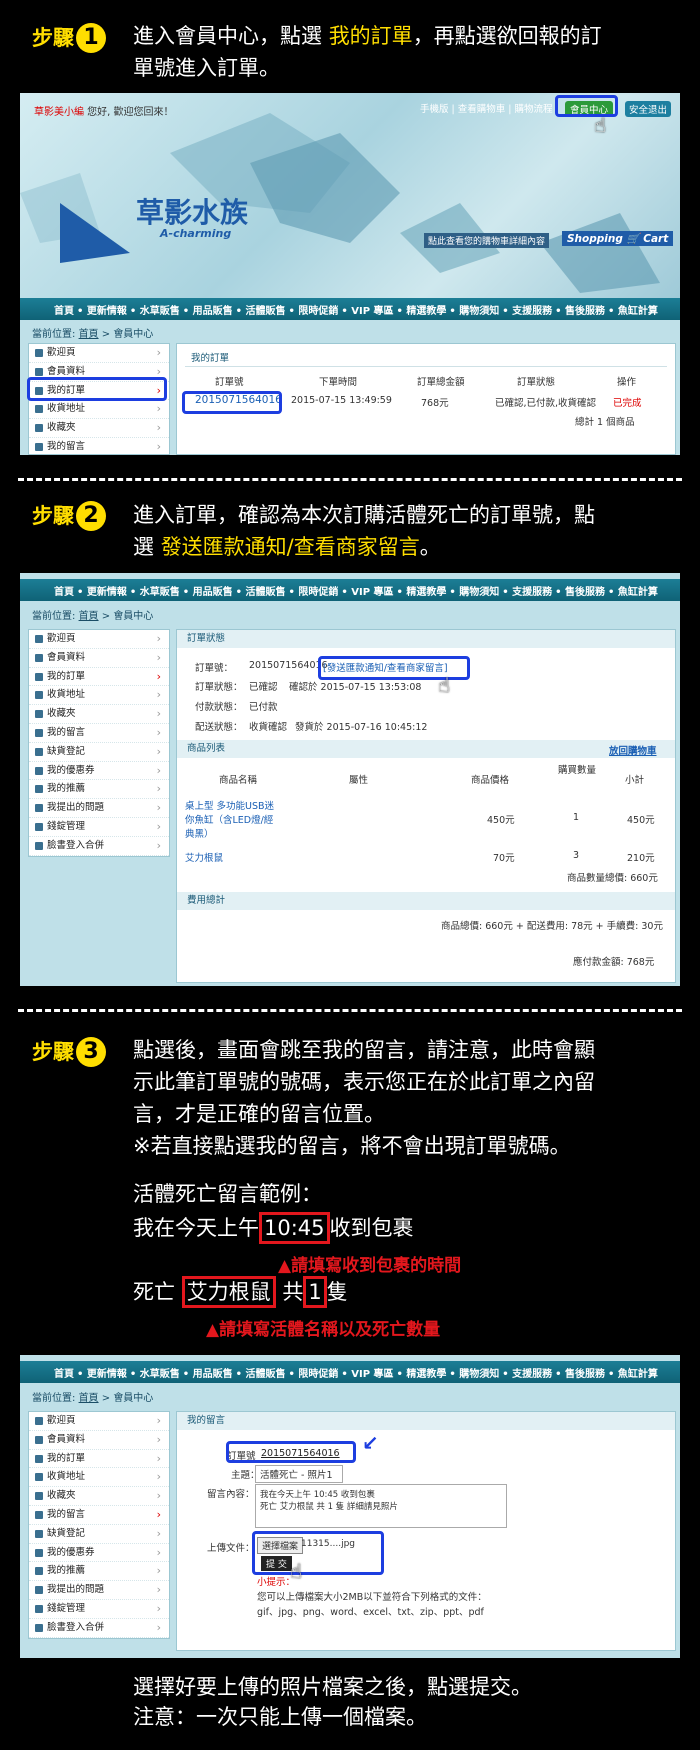 The image size is (700, 1750). I want to click on example-line-2: 死亡 艾力根鼠 共1隻, so click(240, 1292).